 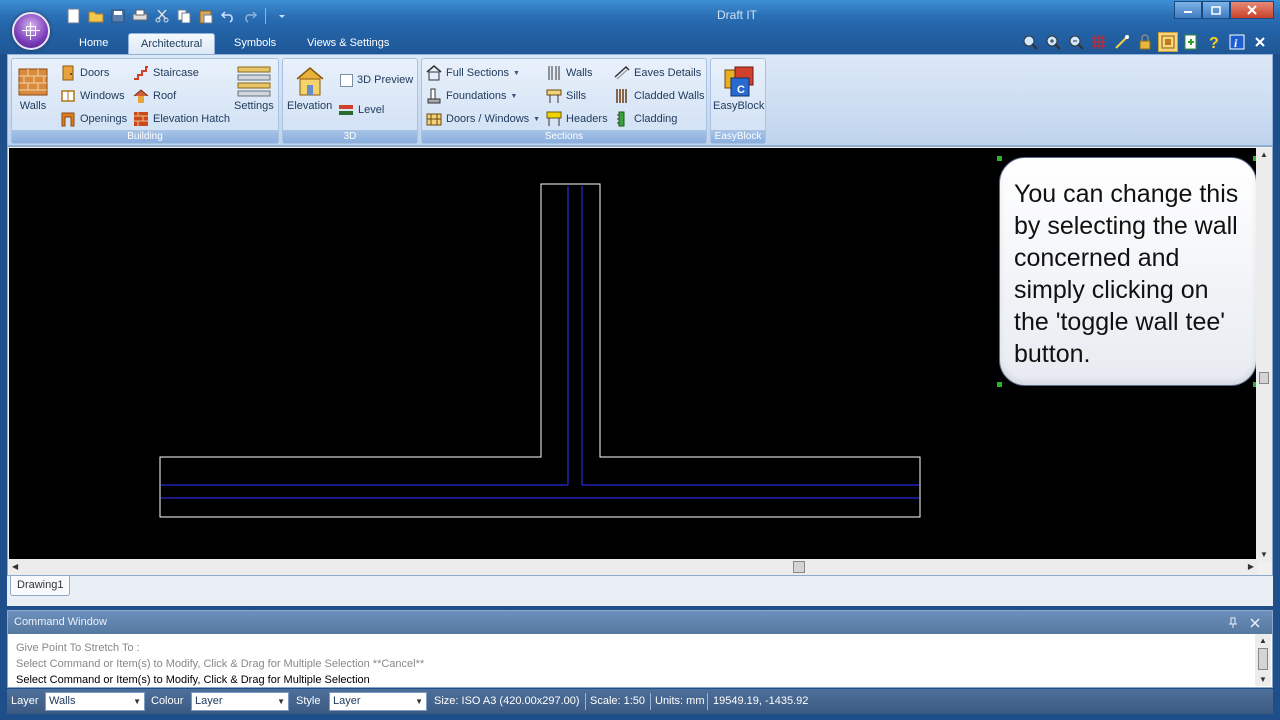 What do you see at coordinates (1168, 42) in the screenshot?
I see `ortho-icon` at bounding box center [1168, 42].